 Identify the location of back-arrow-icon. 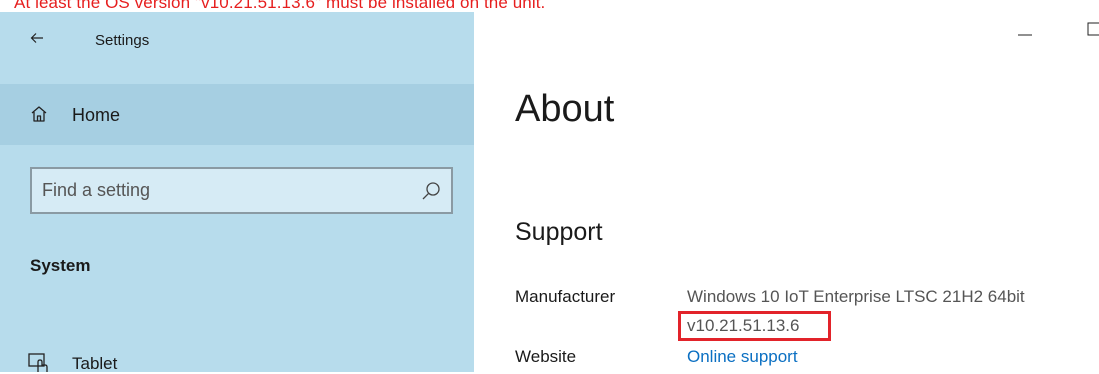
(37, 38).